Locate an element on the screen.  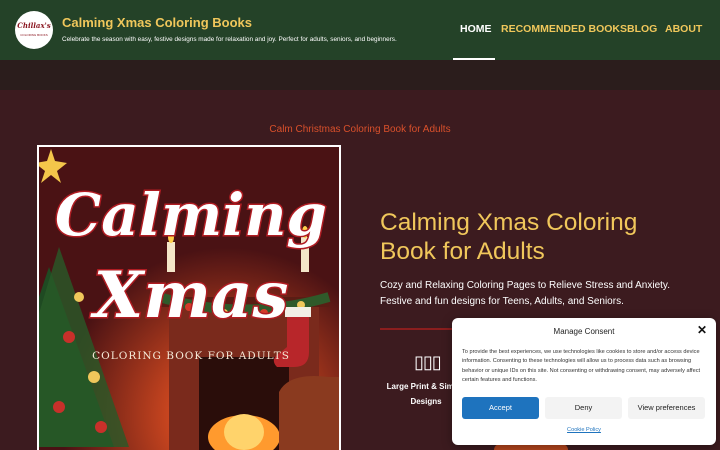
cover-subtitle: COLORING BOOK FOR ADULTS is located at coordinates (191, 356).